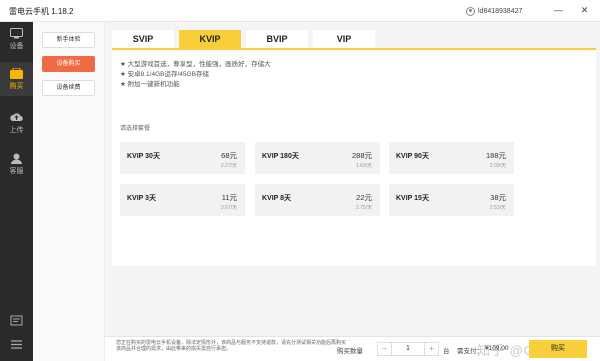 The image size is (600, 361). I want to click on quantity-decrease-button: −, so click(384, 349).